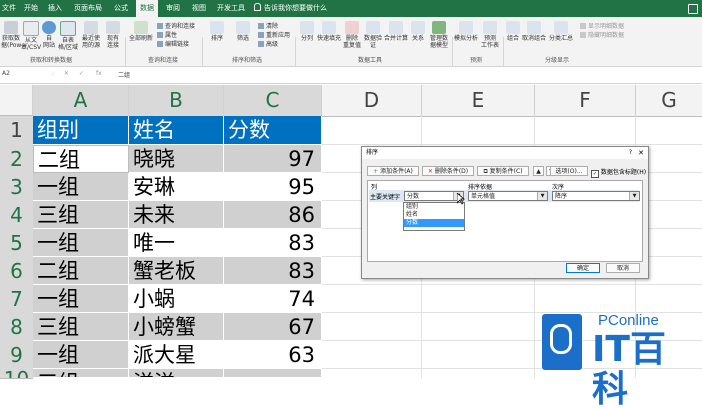 Image resolution: width=702 pixels, height=410 pixels. Describe the element at coordinates (16, 100) in the screenshot. I see `select-all-corner` at that location.